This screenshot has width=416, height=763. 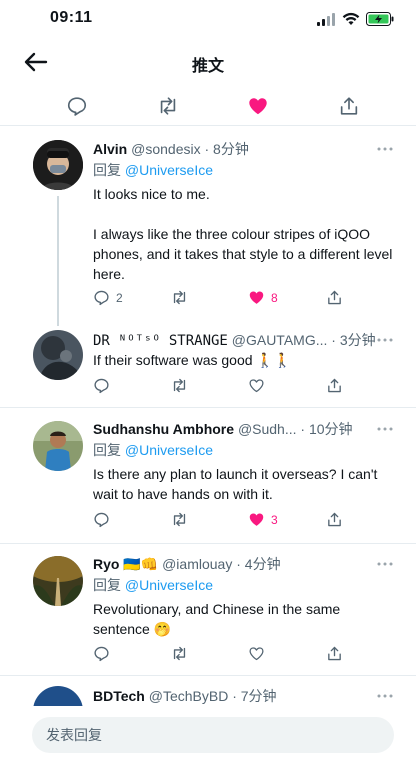 I want to click on reply-text: If their software was good 🚶🚶, so click(x=192, y=360).